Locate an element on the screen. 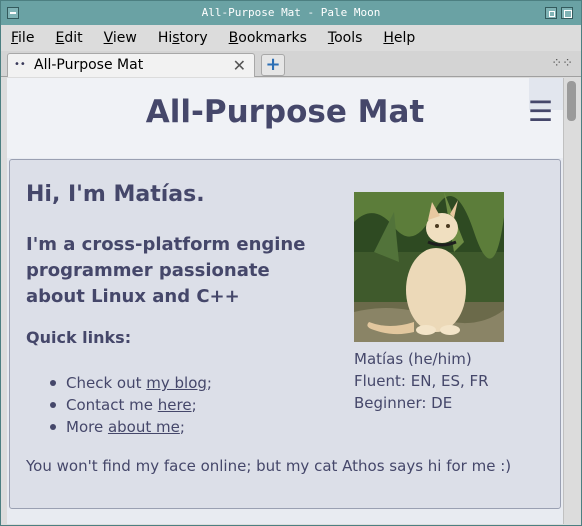  menu-edit: Edit is located at coordinates (68, 38).